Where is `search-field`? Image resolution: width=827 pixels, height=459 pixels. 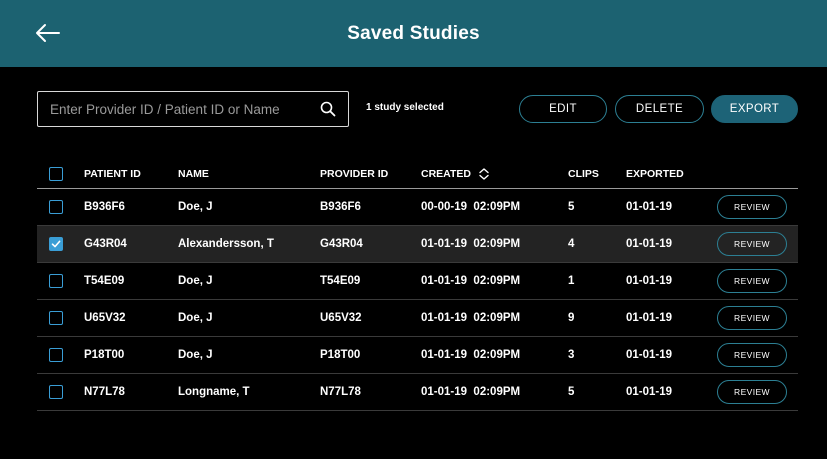
search-field is located at coordinates (193, 109).